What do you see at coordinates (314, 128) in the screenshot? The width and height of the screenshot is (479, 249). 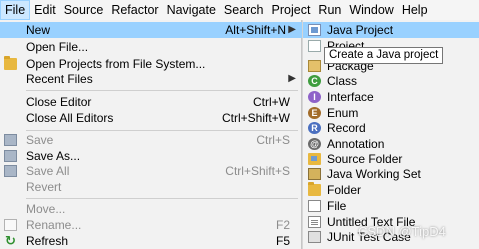 I see `record-icon: R` at bounding box center [314, 128].